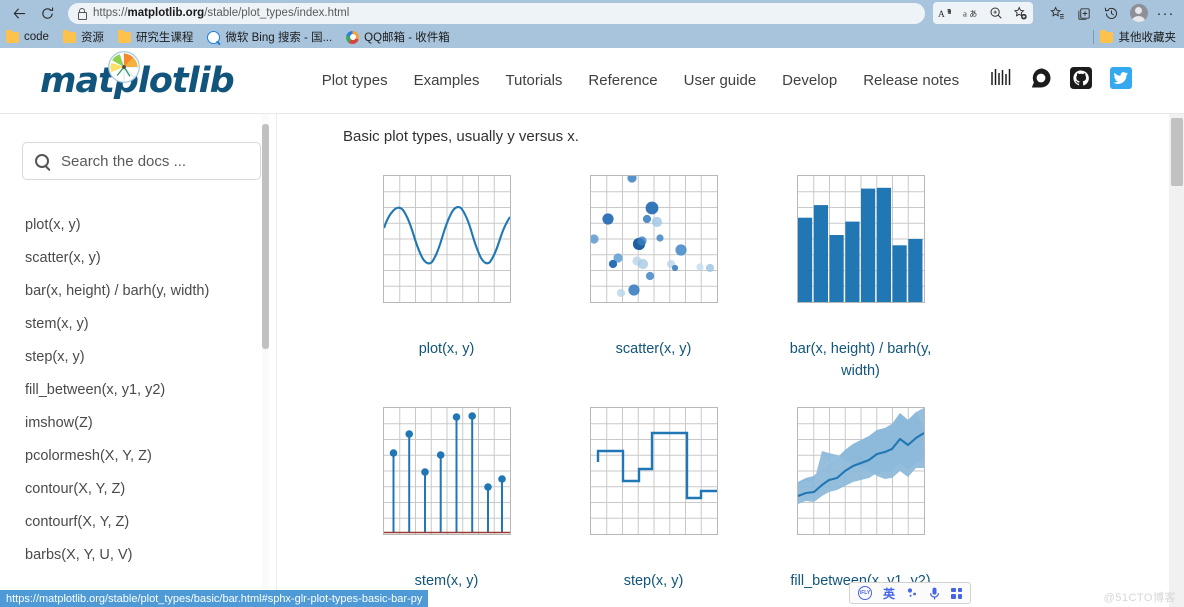 The height and width of the screenshot is (607, 1184). I want to click on thumbnail-fill-between-plot, so click(860, 470).